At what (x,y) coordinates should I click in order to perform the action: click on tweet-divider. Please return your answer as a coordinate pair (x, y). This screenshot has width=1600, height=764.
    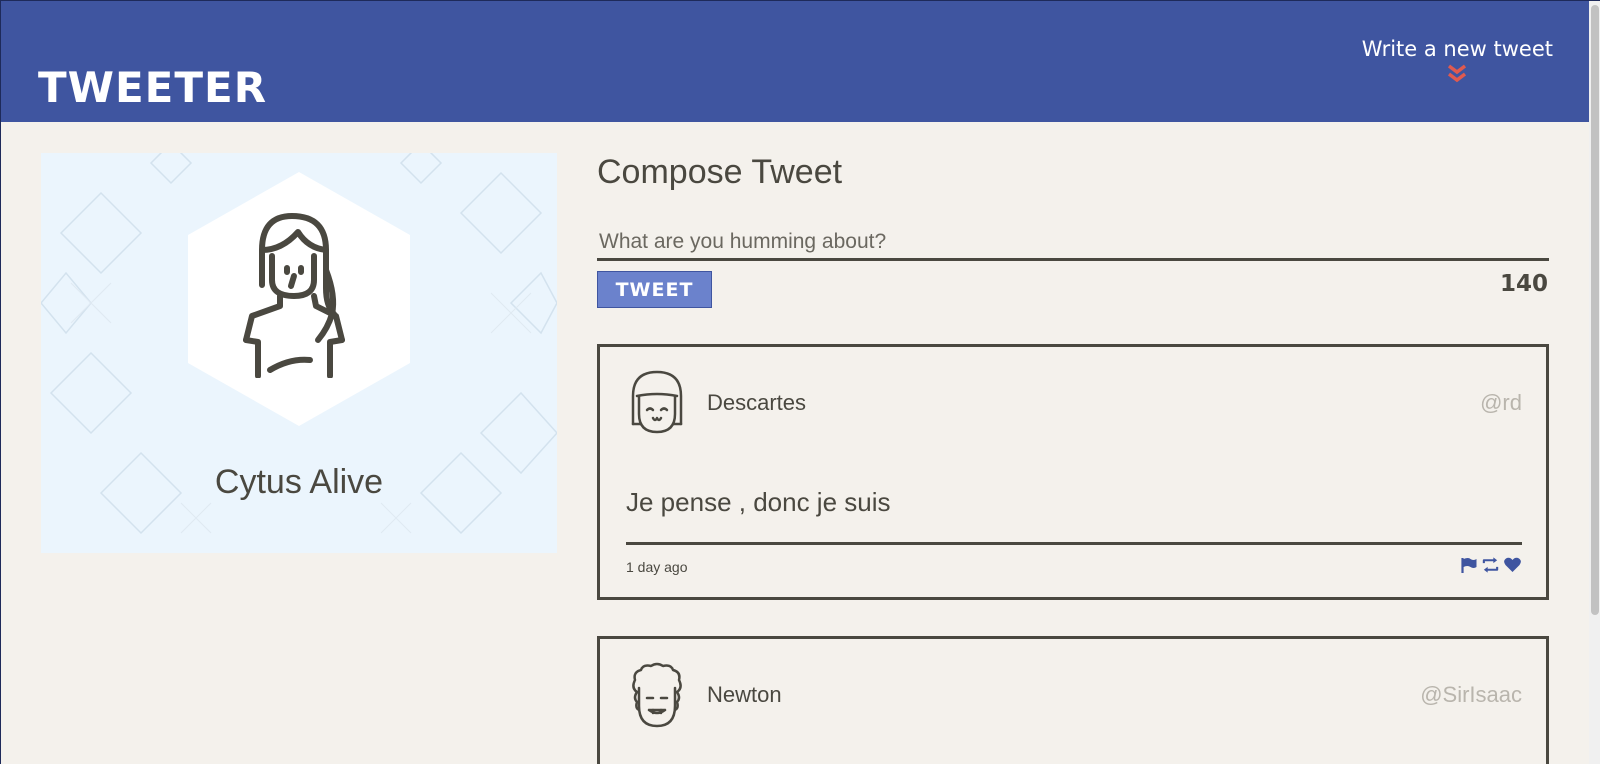
    Looking at the image, I should click on (1074, 543).